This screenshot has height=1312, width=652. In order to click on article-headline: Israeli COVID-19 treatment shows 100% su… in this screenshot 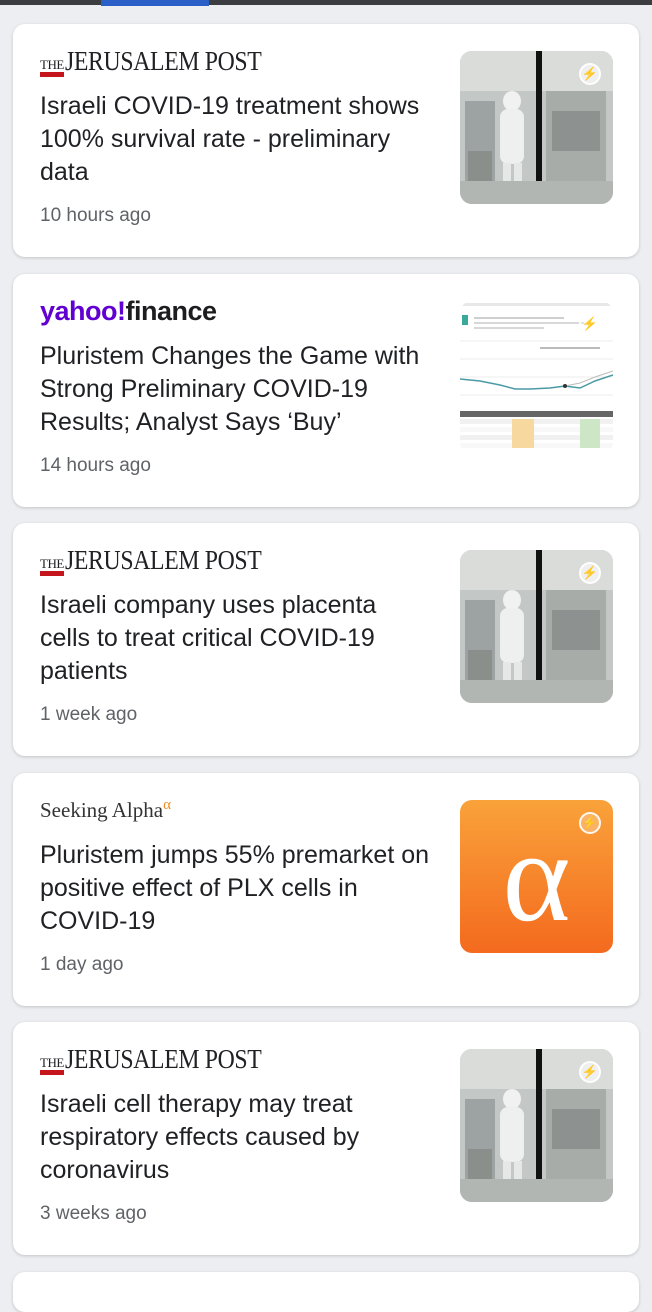, I will do `click(236, 139)`.